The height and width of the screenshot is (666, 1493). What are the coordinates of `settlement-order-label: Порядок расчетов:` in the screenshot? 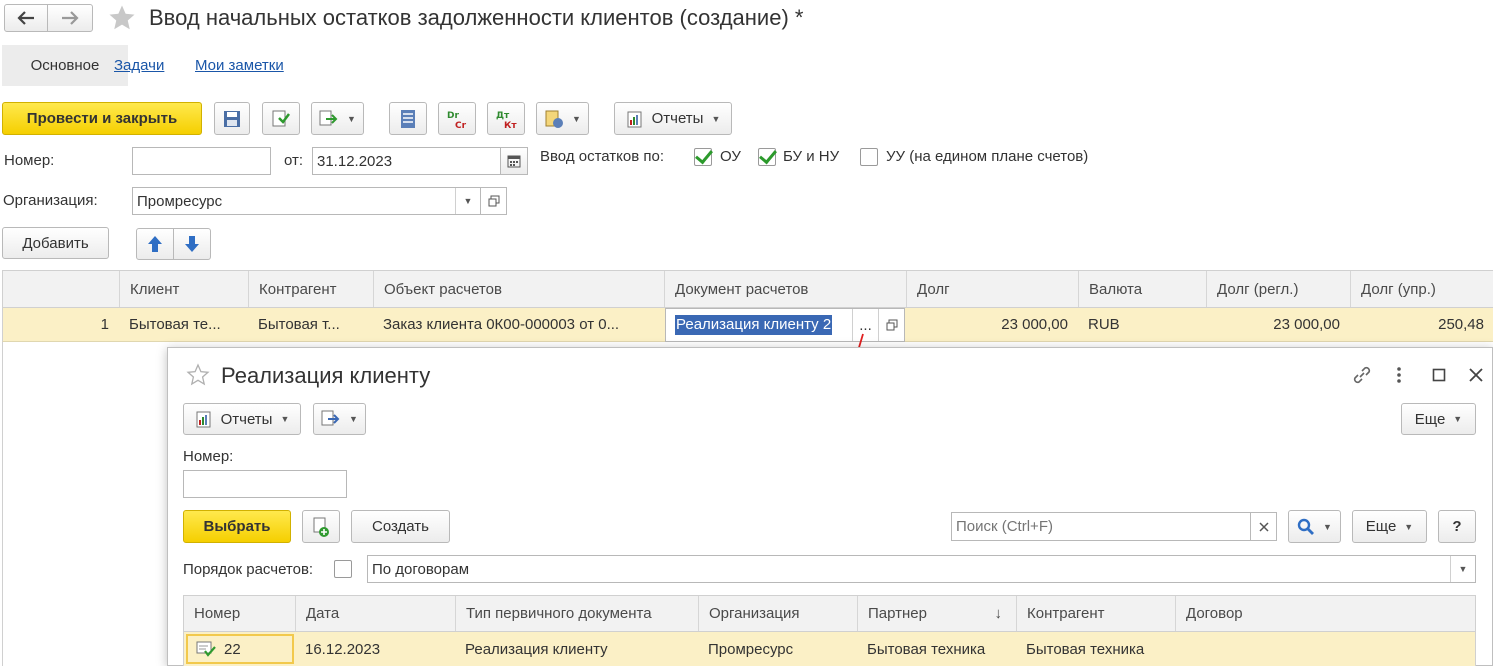 It's located at (248, 569).